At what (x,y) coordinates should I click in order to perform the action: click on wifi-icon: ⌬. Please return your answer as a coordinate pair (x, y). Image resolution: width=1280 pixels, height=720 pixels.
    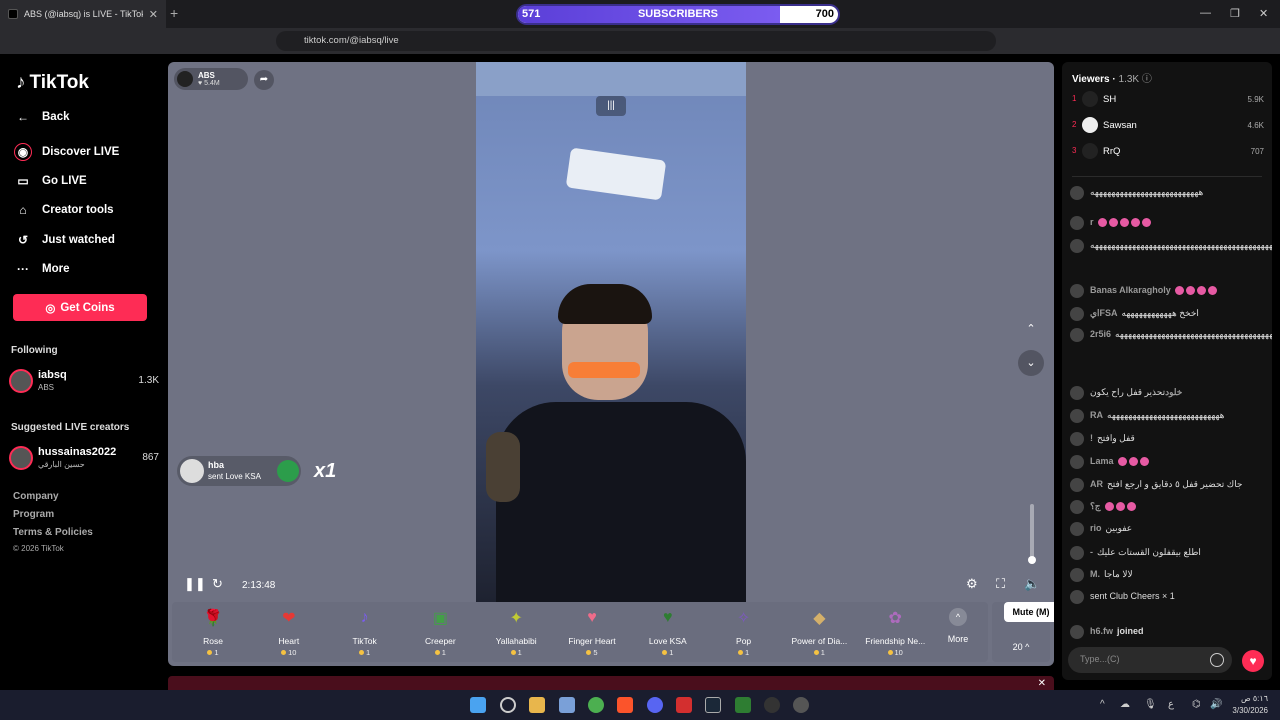
    Looking at the image, I should click on (1196, 704).